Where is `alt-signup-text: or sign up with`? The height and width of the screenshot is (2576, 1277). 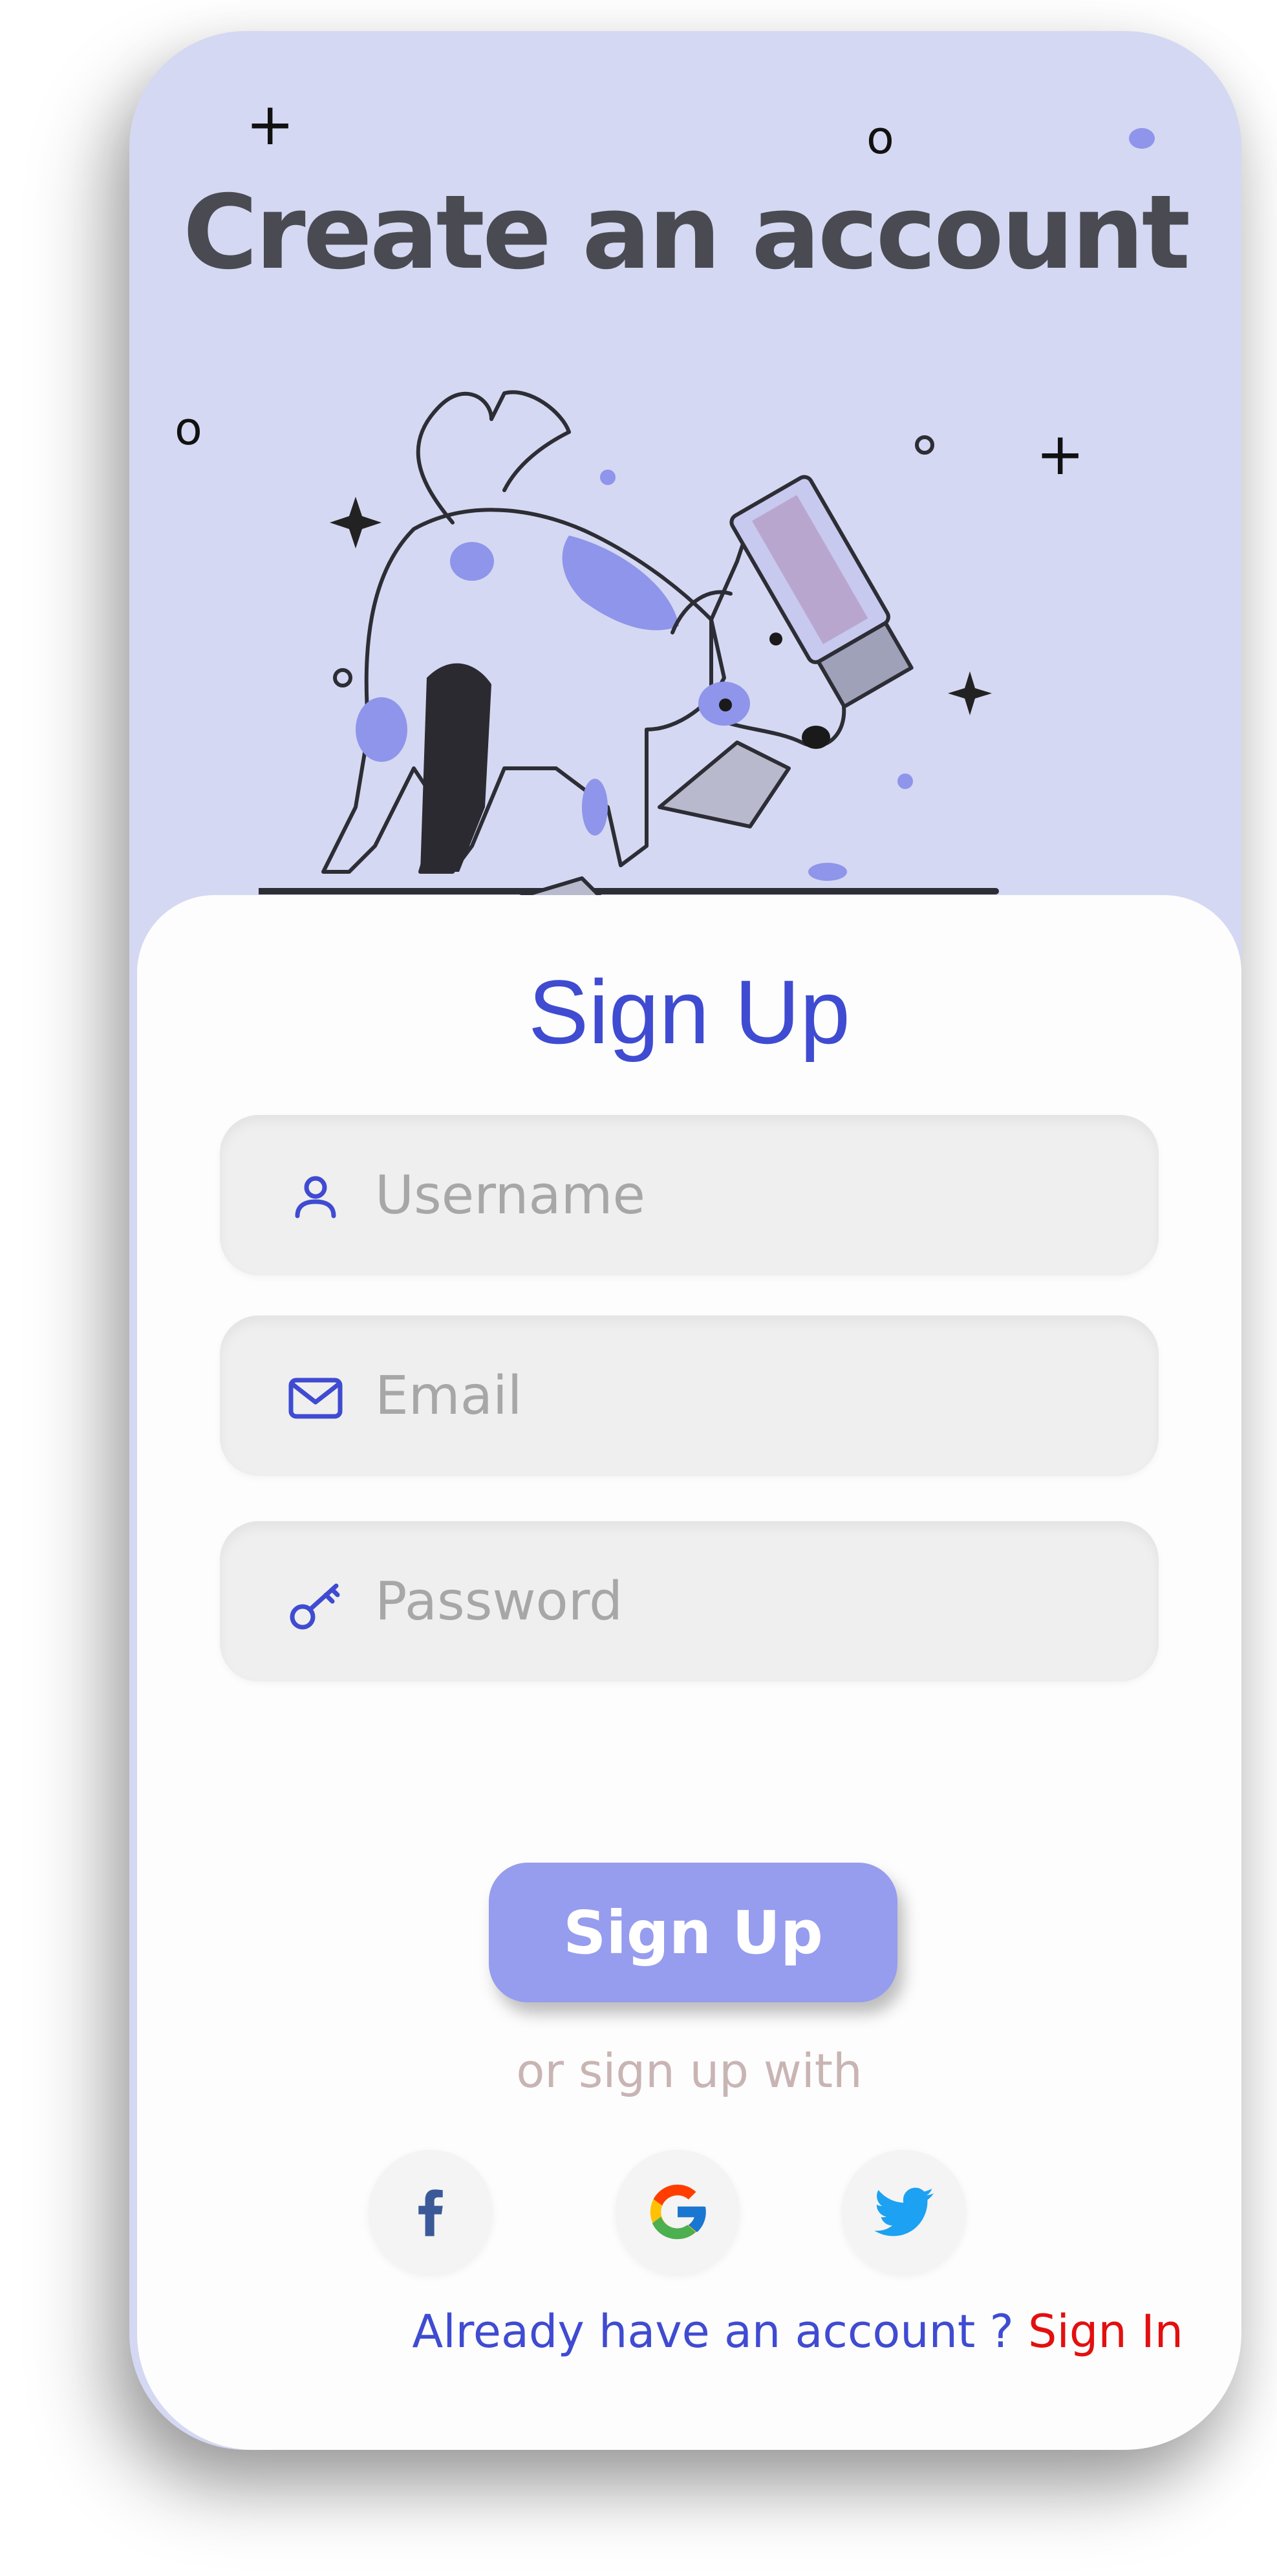 alt-signup-text: or sign up with is located at coordinates (689, 2071).